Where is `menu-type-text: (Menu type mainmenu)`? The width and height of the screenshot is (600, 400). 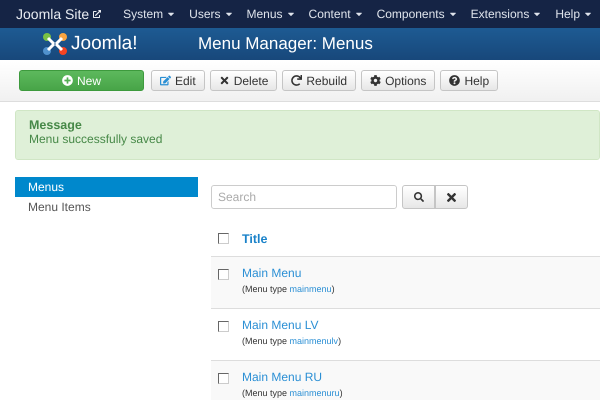 menu-type-text: (Menu type mainmenu) is located at coordinates (288, 289).